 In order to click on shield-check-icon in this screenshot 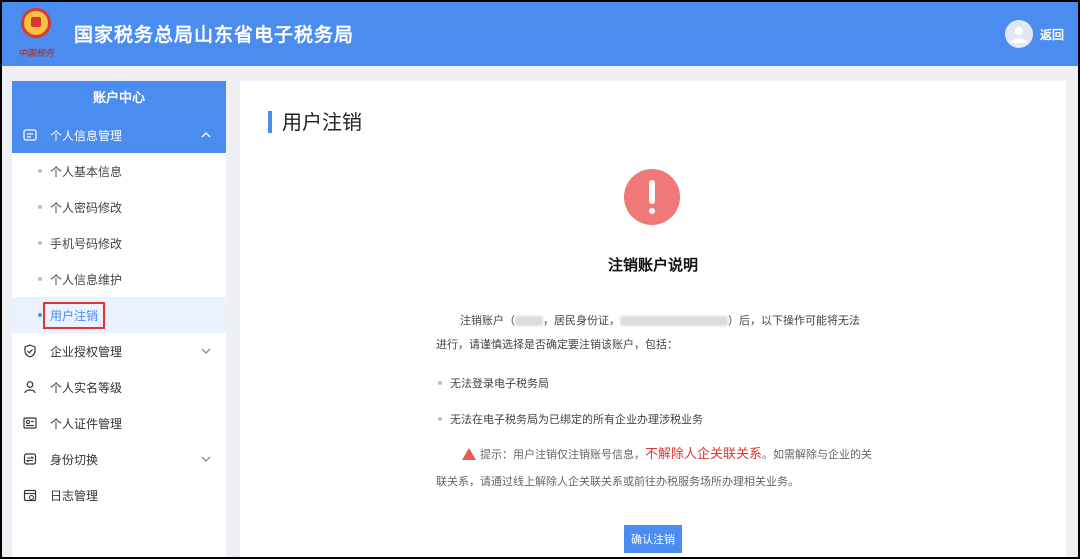, I will do `click(30, 351)`.